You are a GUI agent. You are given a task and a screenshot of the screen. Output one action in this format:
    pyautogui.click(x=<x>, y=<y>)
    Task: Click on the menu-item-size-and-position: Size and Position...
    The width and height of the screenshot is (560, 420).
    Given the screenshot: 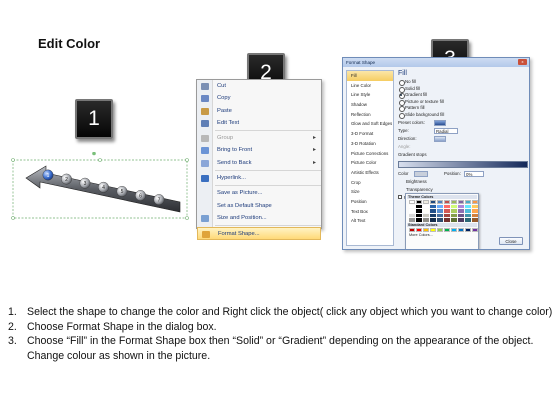 What is the action you would take?
    pyautogui.click(x=259, y=218)
    